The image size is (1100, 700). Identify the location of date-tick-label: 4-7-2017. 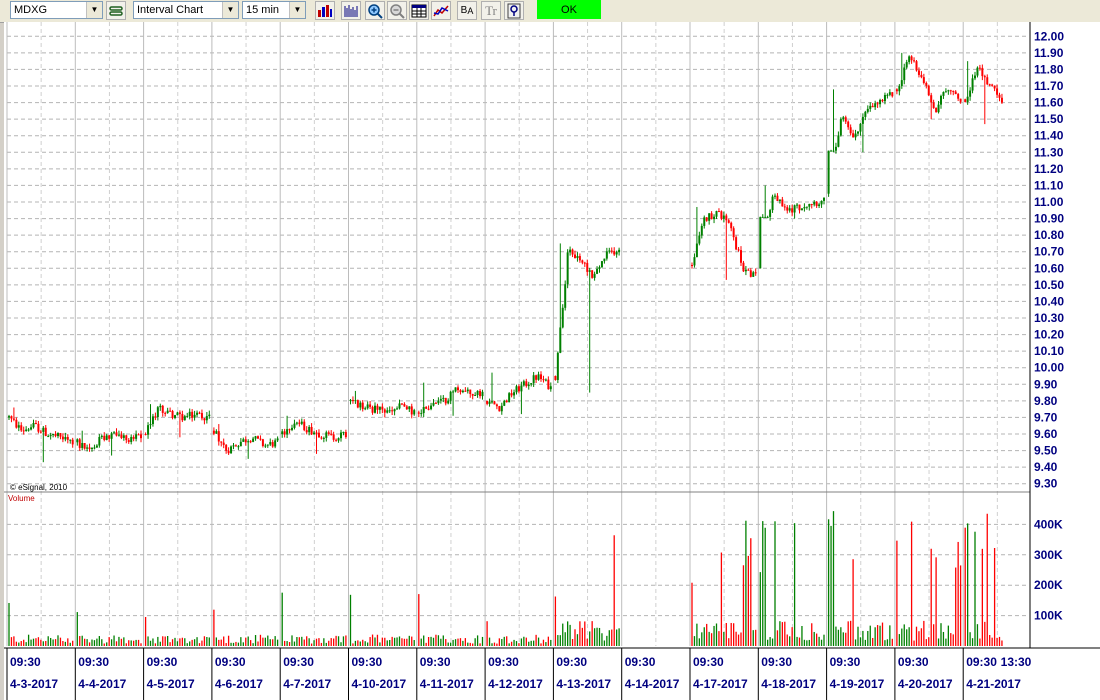
(307, 684).